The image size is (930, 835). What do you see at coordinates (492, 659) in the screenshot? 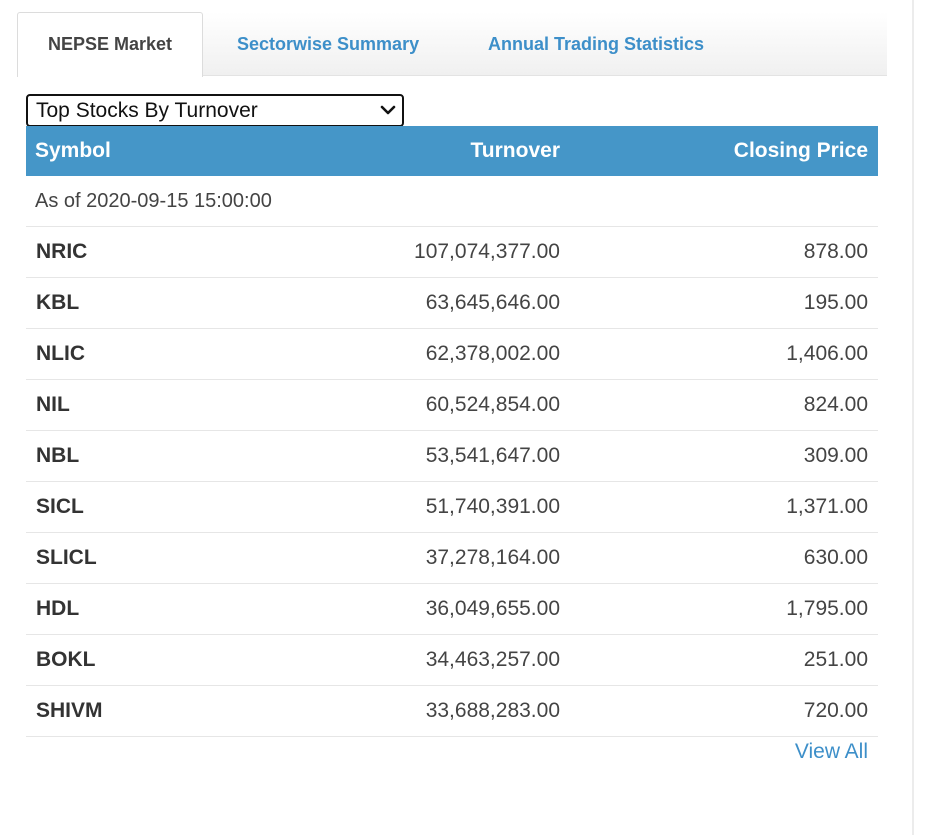
I see `row-turnover: 34,463,257.00` at bounding box center [492, 659].